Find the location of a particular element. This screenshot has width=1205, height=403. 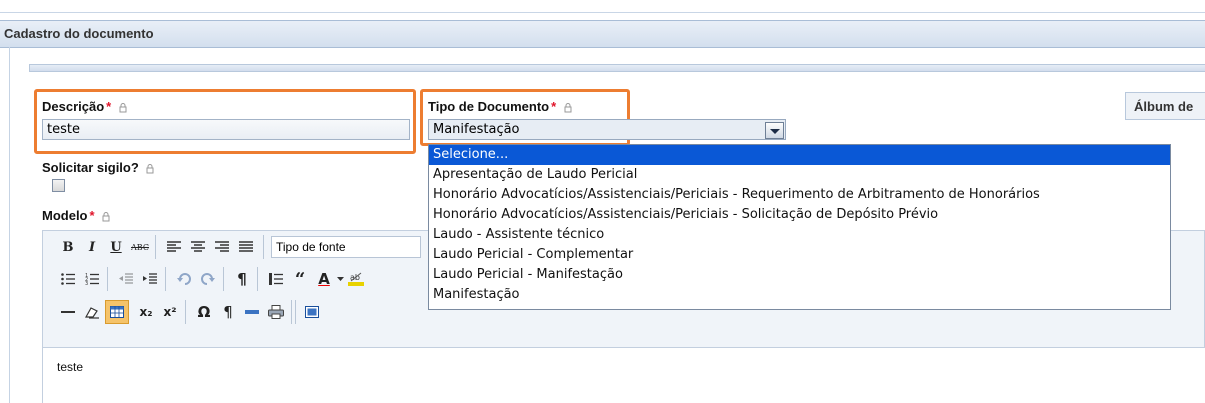

special-char-button: Ω is located at coordinates (204, 312).